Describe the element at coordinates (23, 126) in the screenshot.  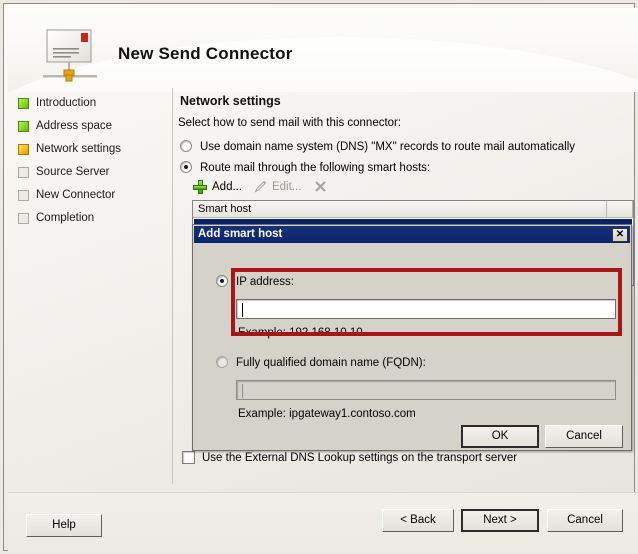
I see `step-status-icon-address-space` at that location.